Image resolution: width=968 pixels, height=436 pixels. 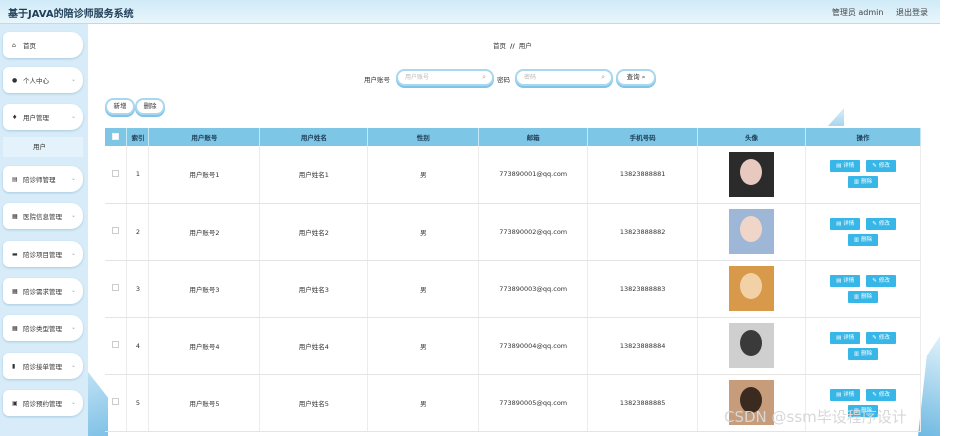 What do you see at coordinates (470, 12) in the screenshot?
I see `top-header: 基于JAVA的陪诊师服务系统 管理员 admin 退出登录` at bounding box center [470, 12].